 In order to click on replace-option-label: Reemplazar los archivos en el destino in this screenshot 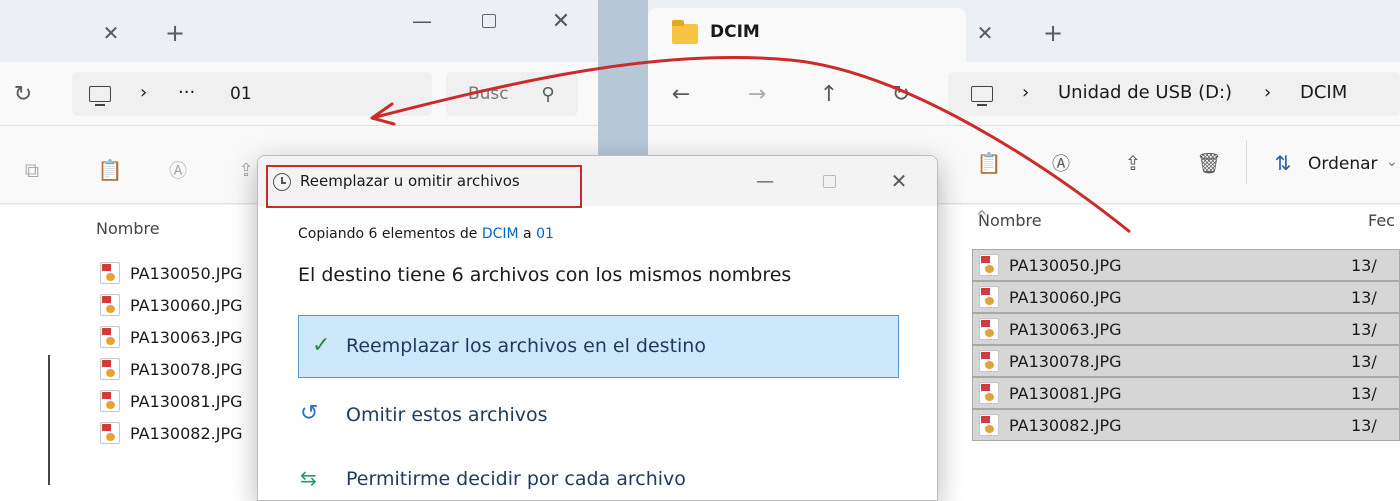, I will do `click(526, 346)`.